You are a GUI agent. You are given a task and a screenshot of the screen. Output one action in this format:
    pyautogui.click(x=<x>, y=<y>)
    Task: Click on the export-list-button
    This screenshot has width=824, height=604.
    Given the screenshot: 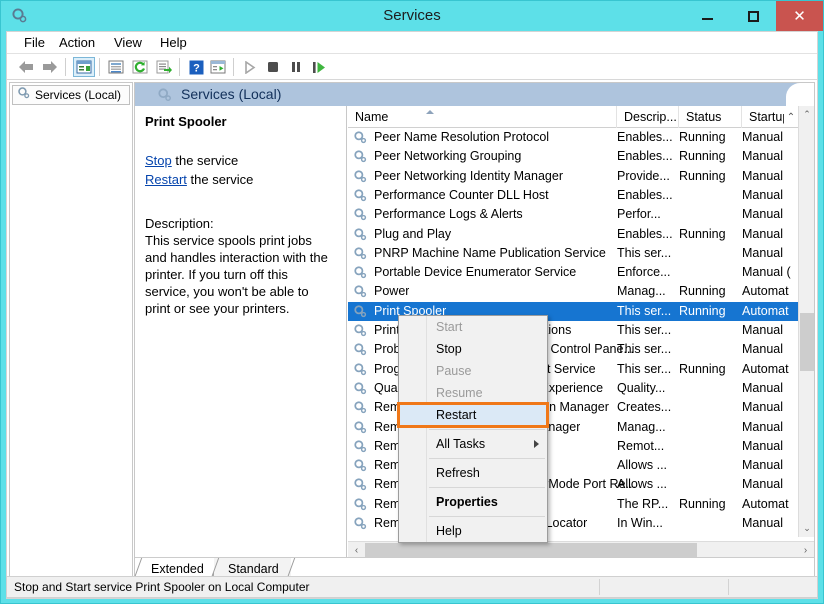 What is the action you would take?
    pyautogui.click(x=164, y=67)
    